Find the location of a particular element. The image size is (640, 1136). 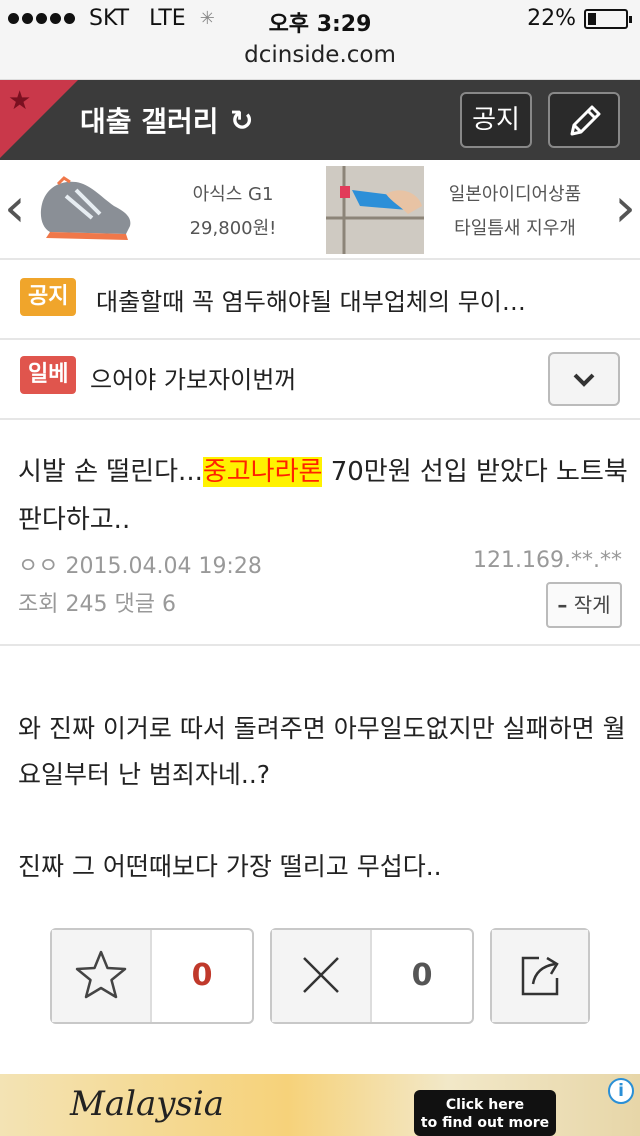

author-ip: 121.169.**.** is located at coordinates (547, 560).